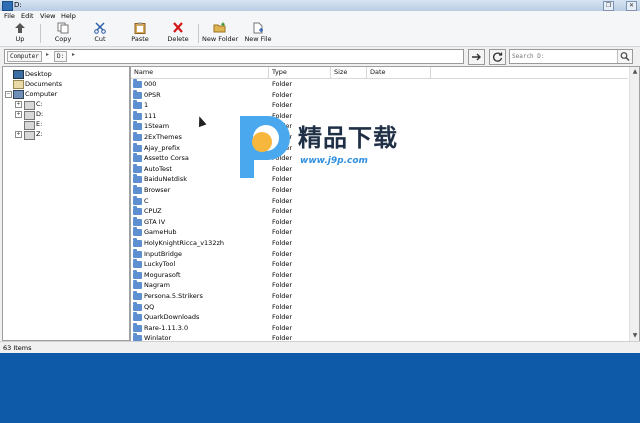  Describe the element at coordinates (608, 6) in the screenshot. I see `restore-icon: ❐` at that location.